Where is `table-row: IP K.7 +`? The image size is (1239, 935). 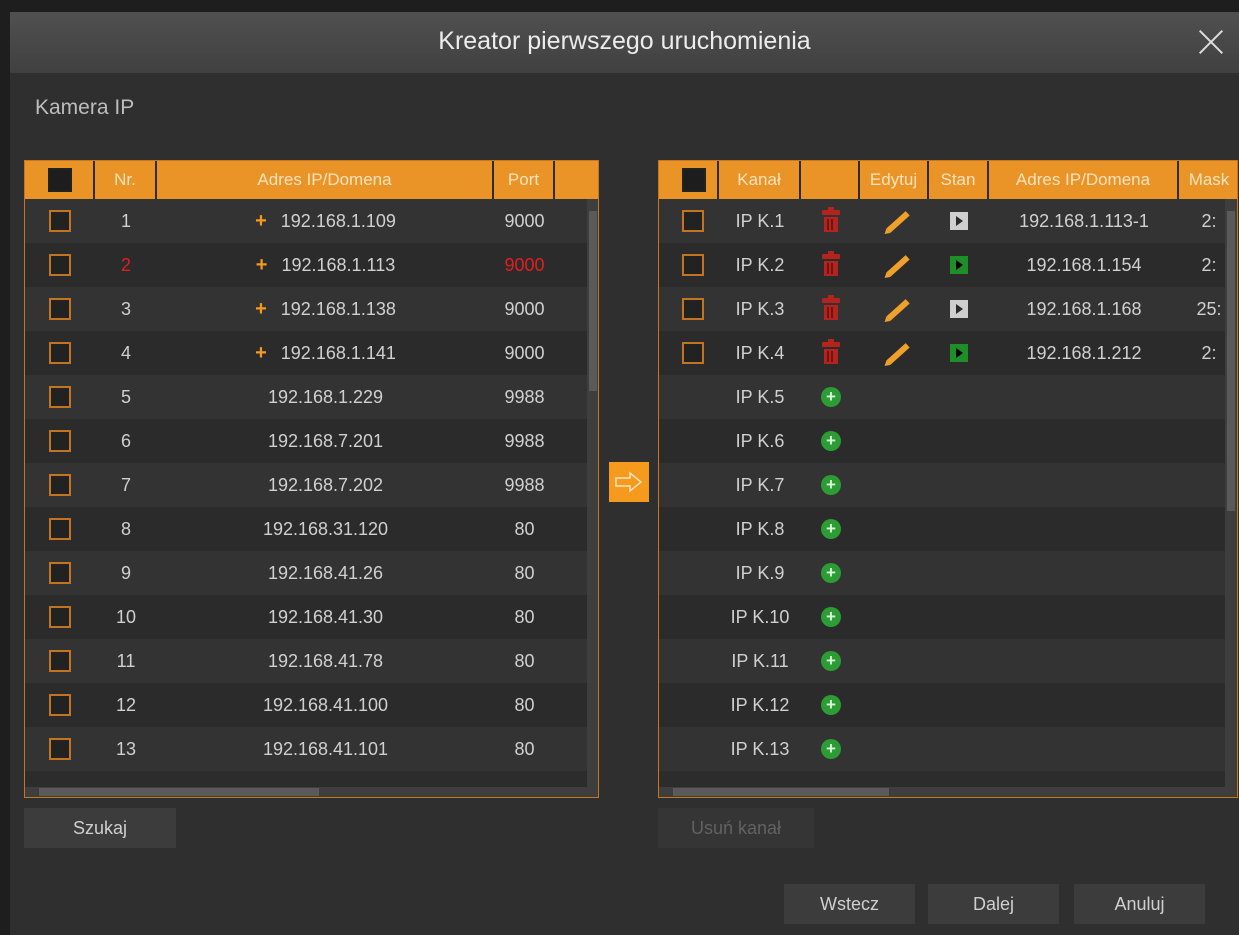 table-row: IP K.7 + is located at coordinates (942, 485).